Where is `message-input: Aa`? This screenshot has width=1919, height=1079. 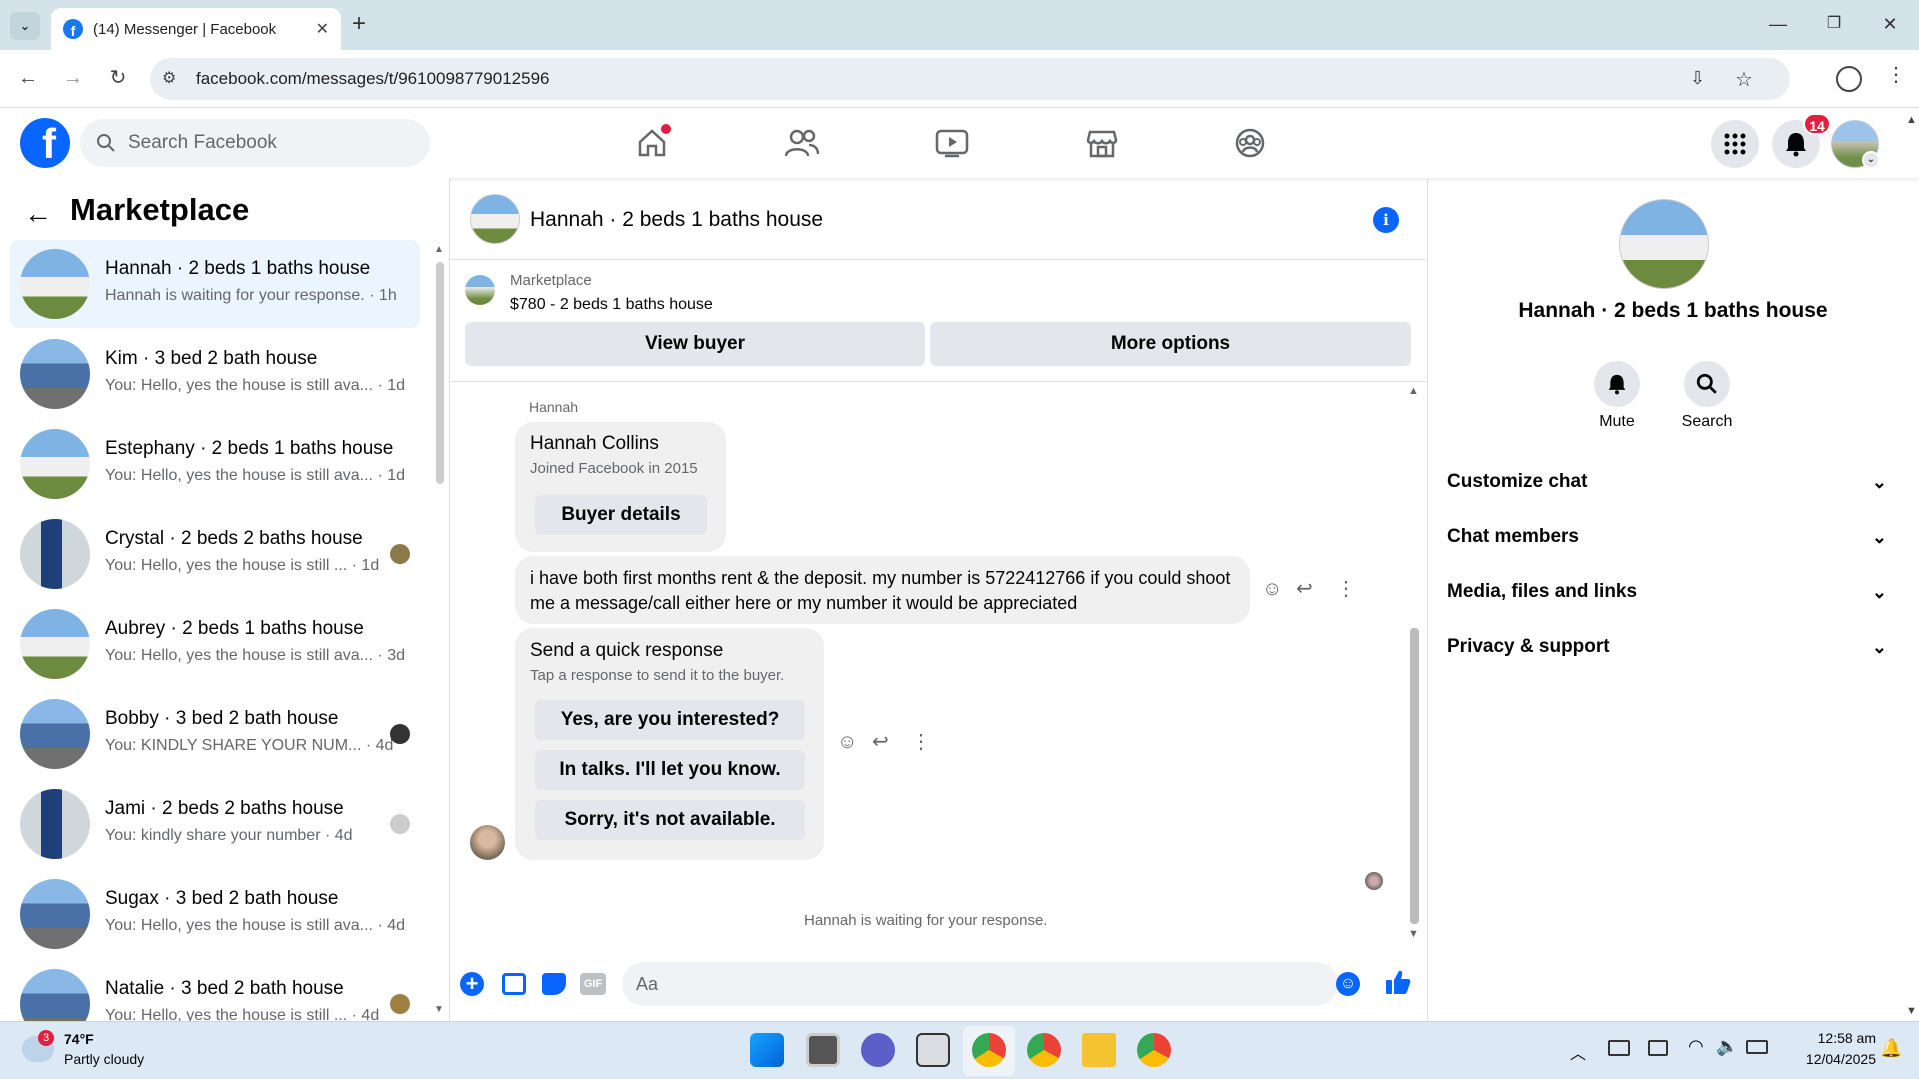
message-input: Aa is located at coordinates (980, 984).